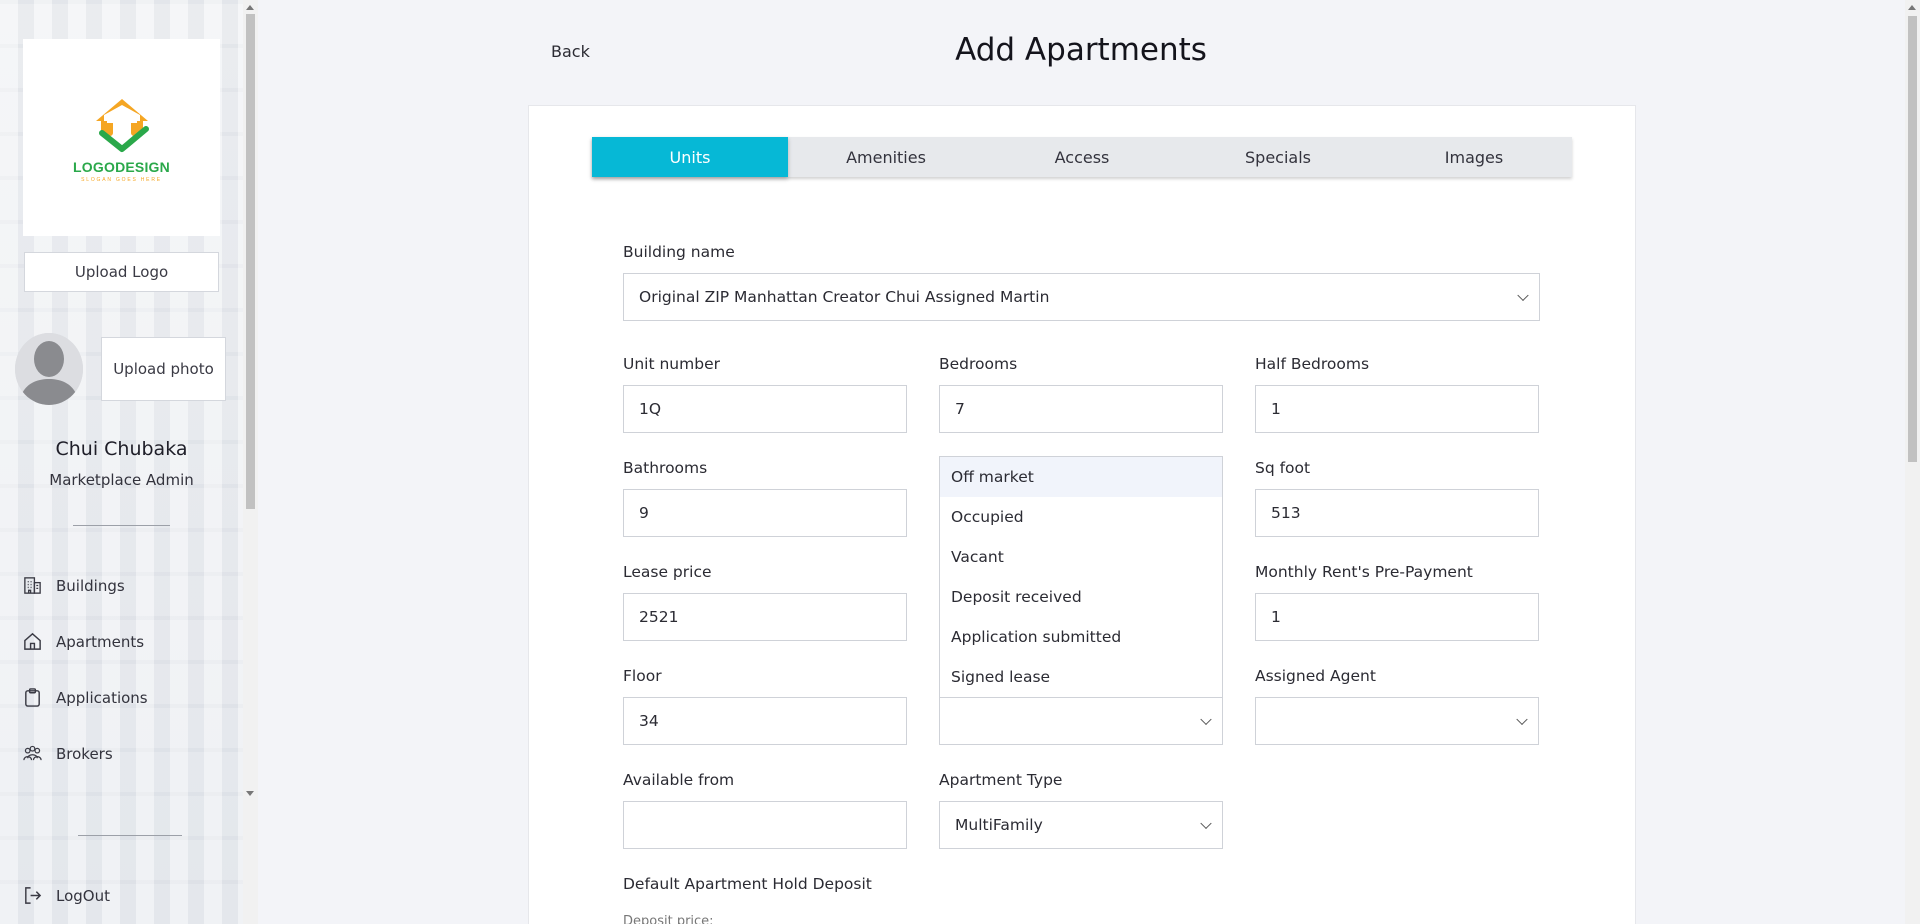 This screenshot has height=924, width=1920. Describe the element at coordinates (1397, 409) in the screenshot. I see `half-bedrooms-input: 1` at that location.